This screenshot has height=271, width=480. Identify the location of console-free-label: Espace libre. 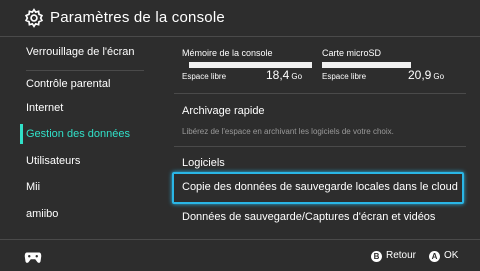
(204, 76).